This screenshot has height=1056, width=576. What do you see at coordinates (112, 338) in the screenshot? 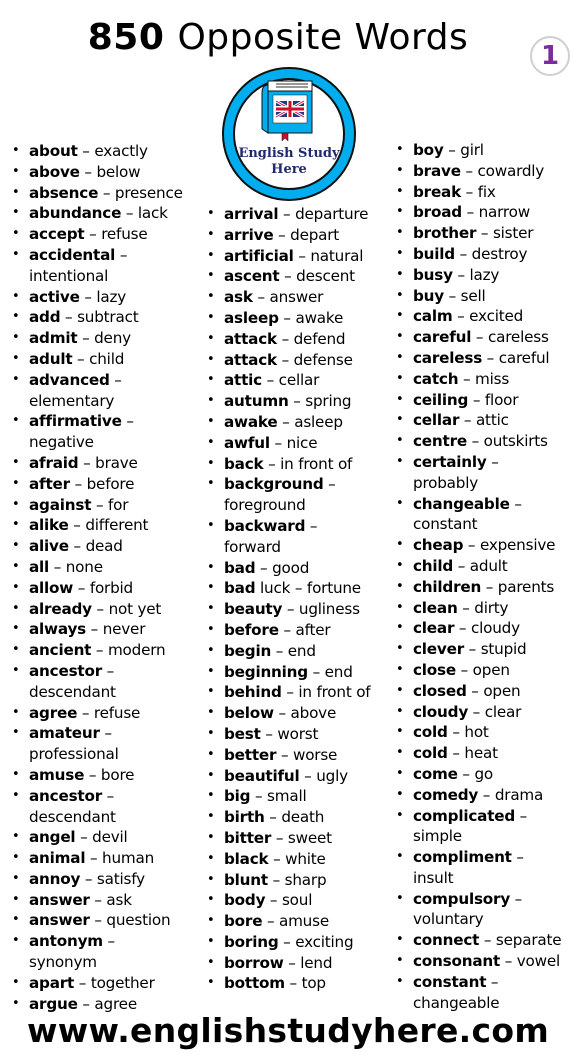
I see `opposite-word: deny` at bounding box center [112, 338].